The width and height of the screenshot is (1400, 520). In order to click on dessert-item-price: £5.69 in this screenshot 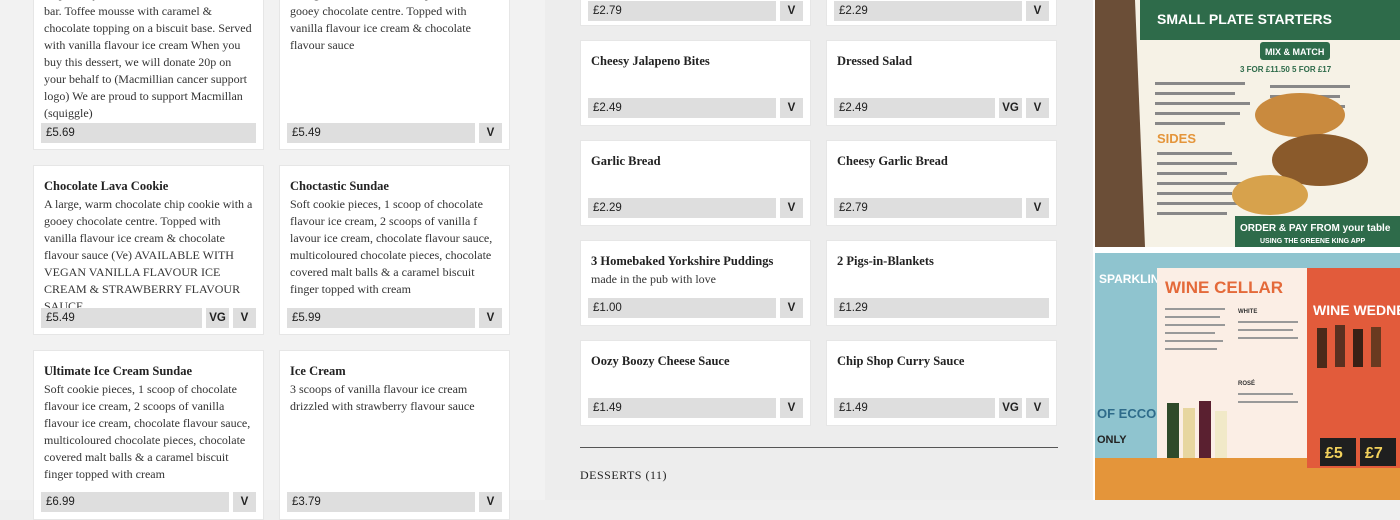, I will do `click(148, 133)`.